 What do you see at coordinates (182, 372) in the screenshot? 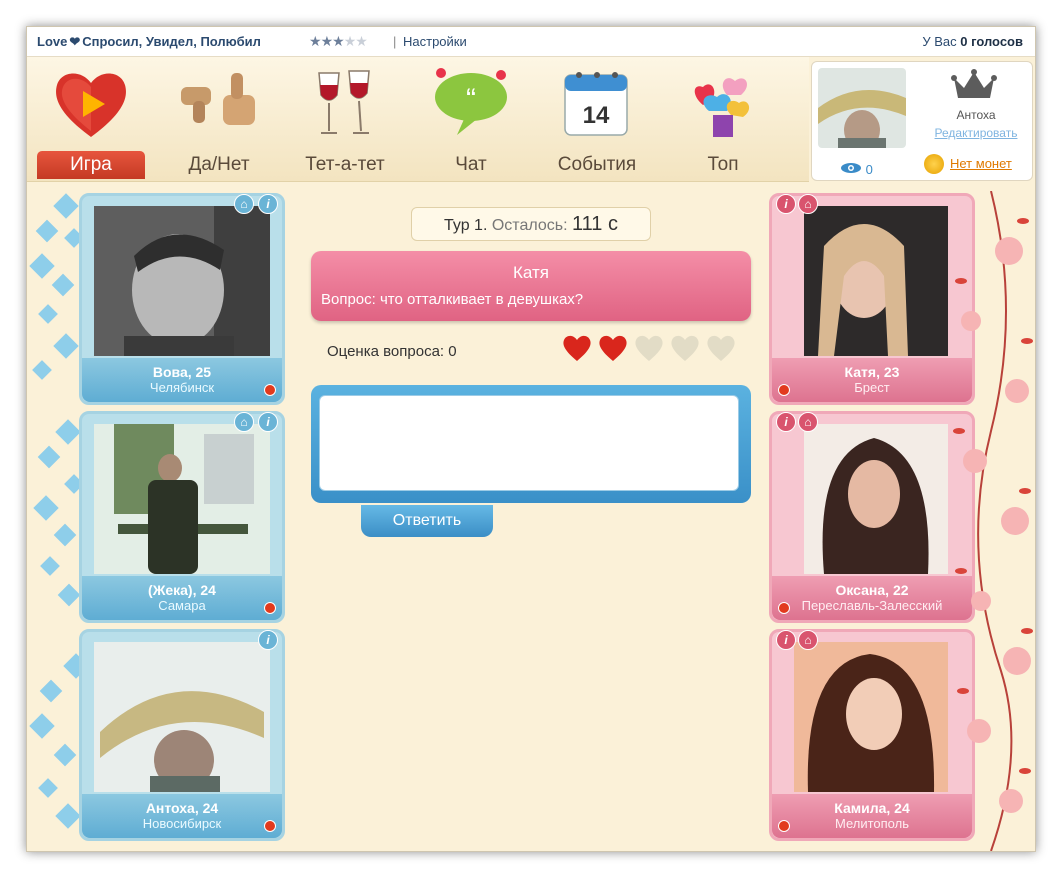
I see `player-name: Вова, 25` at bounding box center [182, 372].